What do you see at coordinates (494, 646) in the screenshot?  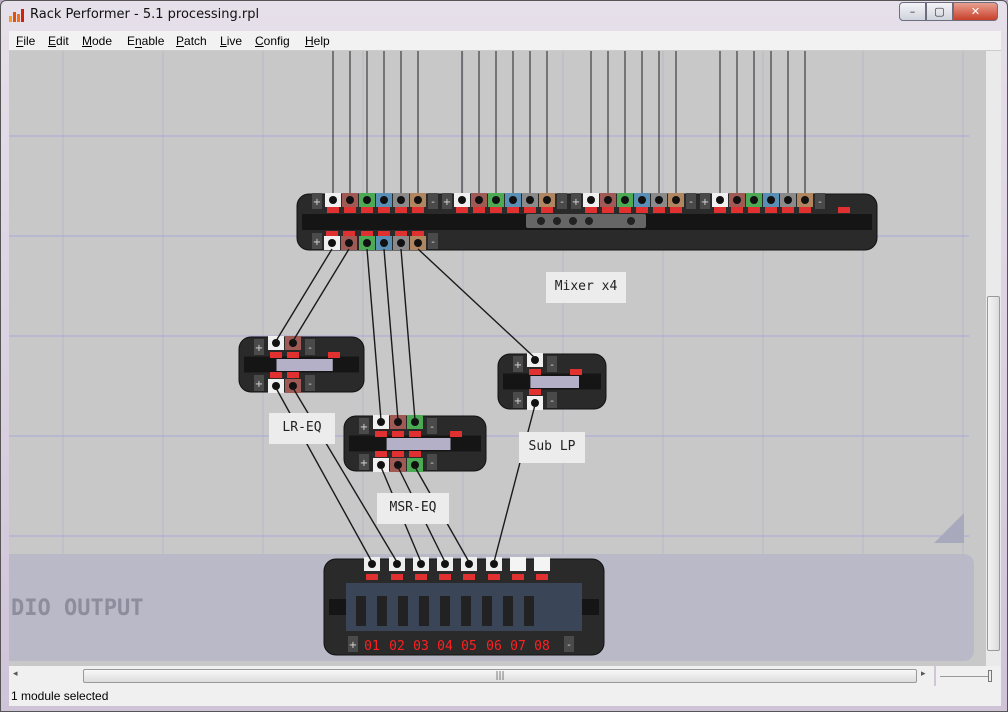 I see `output-channel-number: 06` at bounding box center [494, 646].